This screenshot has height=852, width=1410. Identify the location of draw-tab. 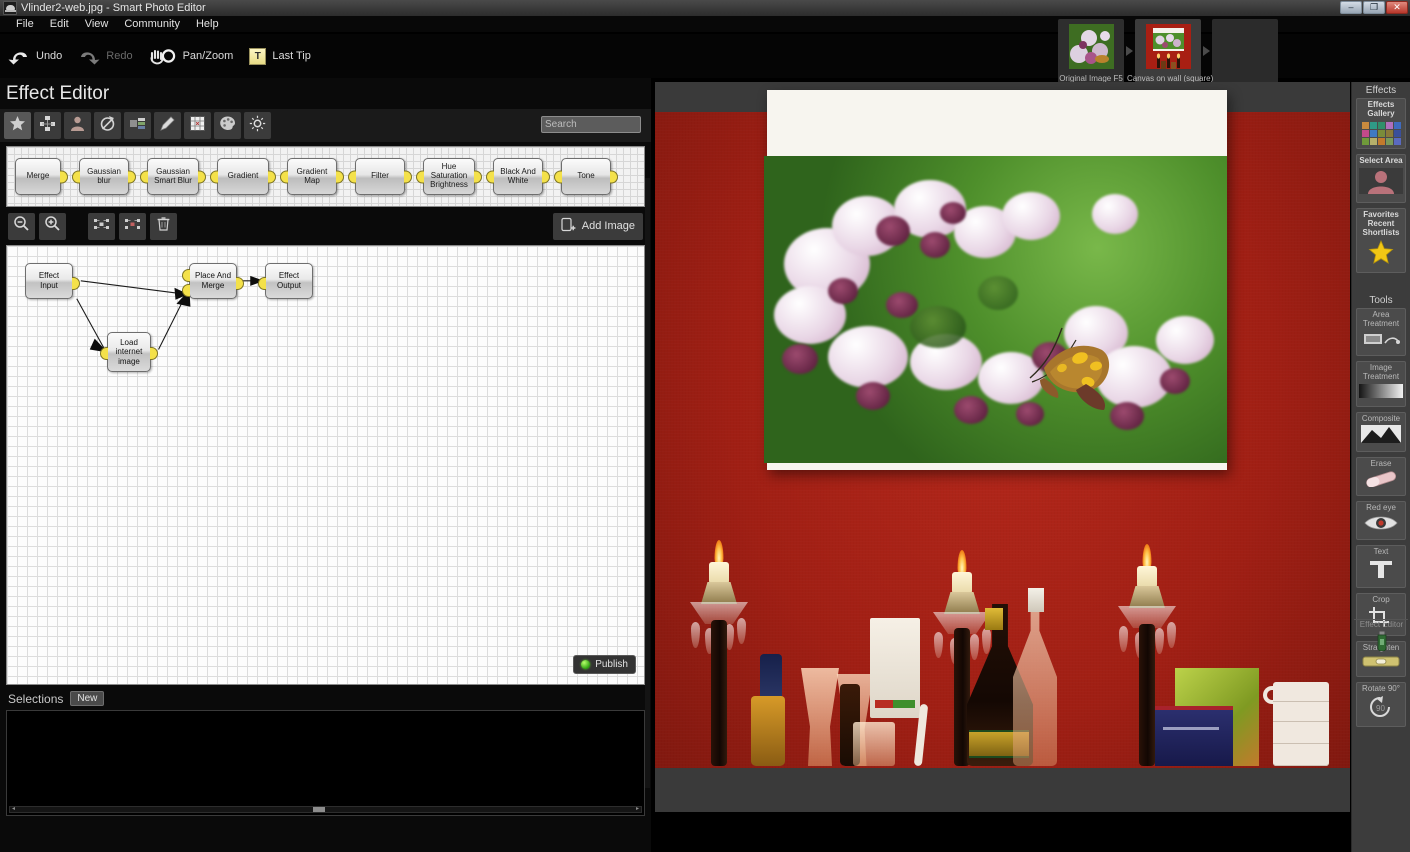
(167, 125).